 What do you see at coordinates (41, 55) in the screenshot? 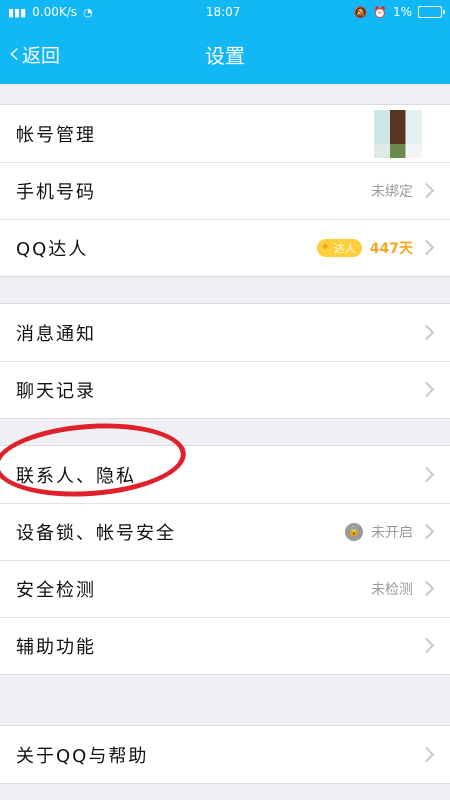
I see `back-label: 返回` at bounding box center [41, 55].